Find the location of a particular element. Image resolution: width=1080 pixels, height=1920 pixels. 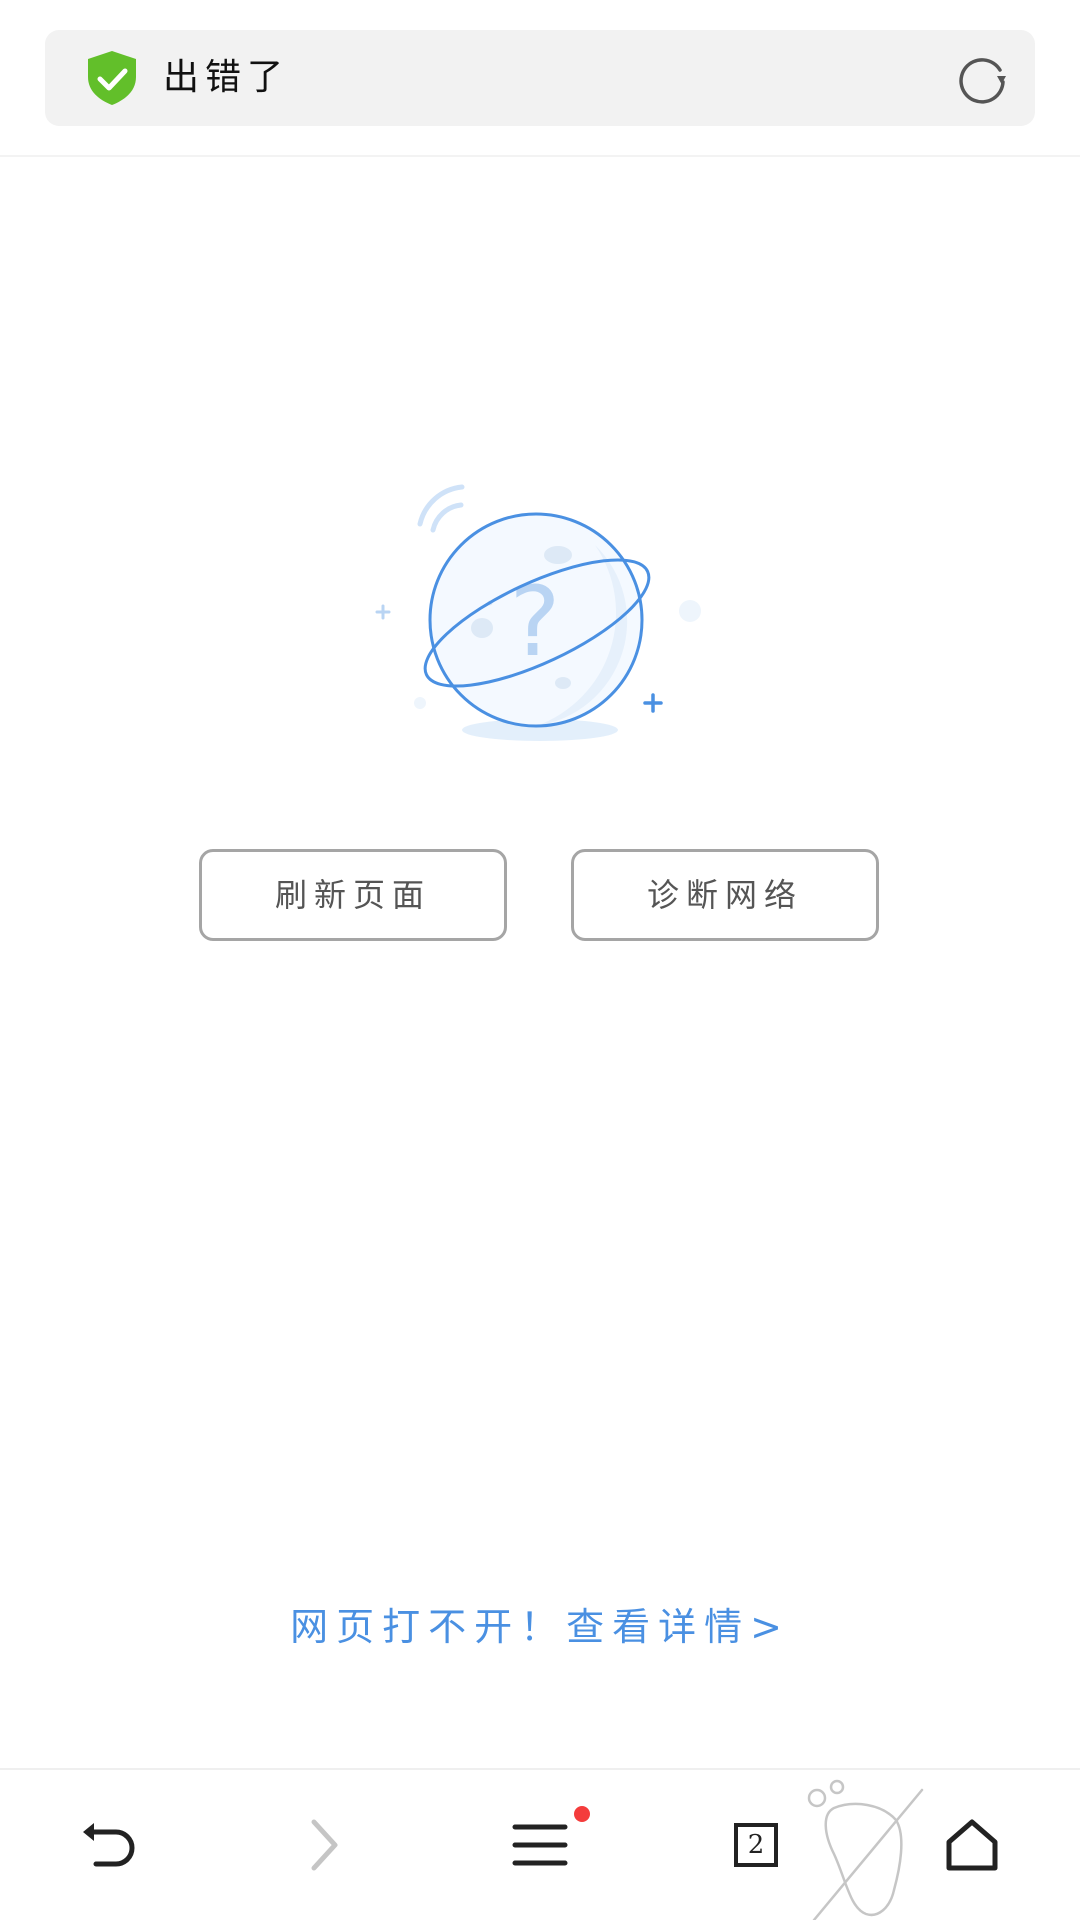

footprint-icon is located at coordinates (864, 1848).